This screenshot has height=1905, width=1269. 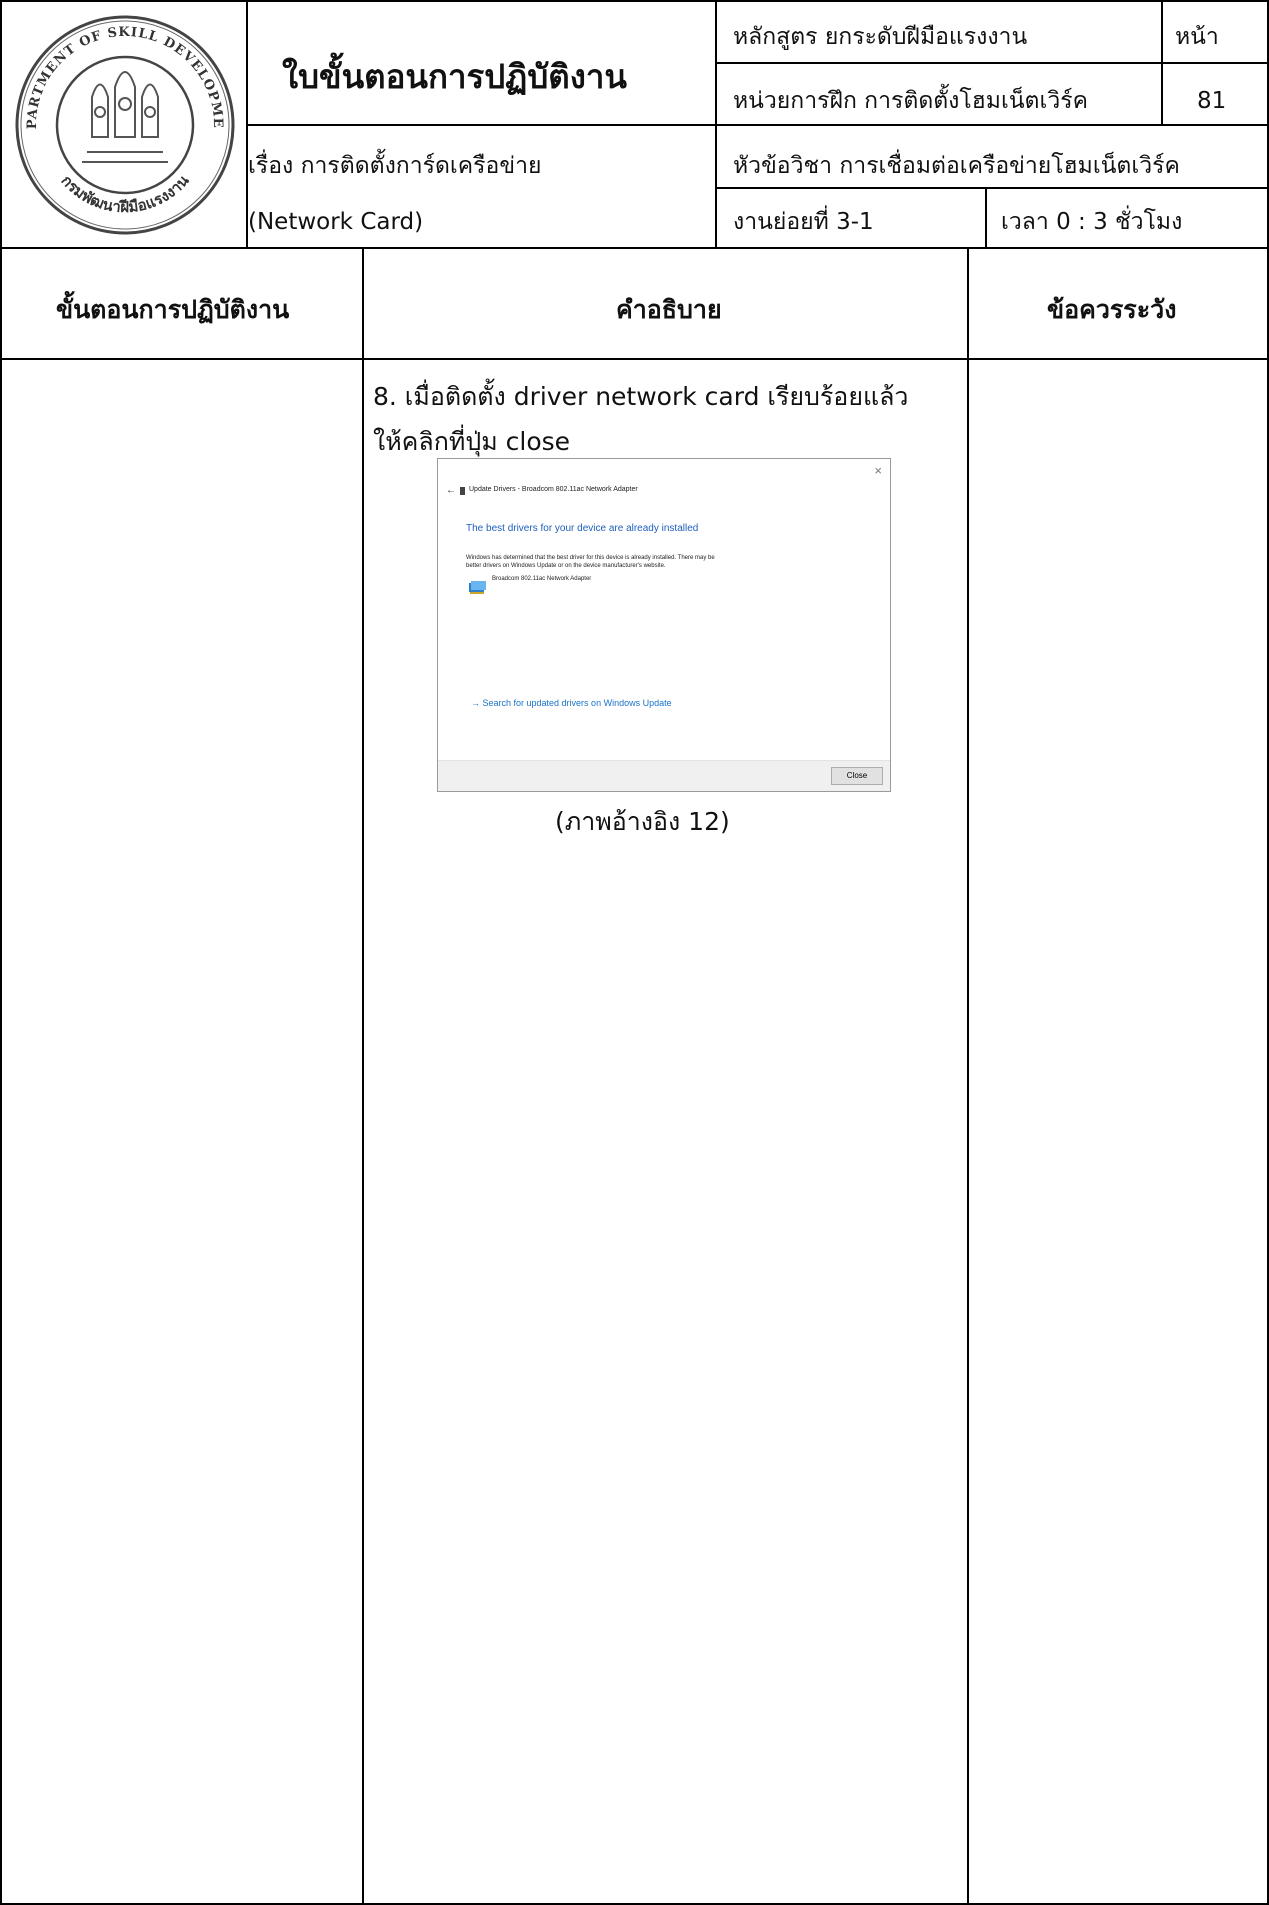 I want to click on svg-text:DEPARTMENT OF SKILL DEVELOPMEN: DEPARTMENT OF SKILL DEVELOPMENT, so click(x=118, y=70).